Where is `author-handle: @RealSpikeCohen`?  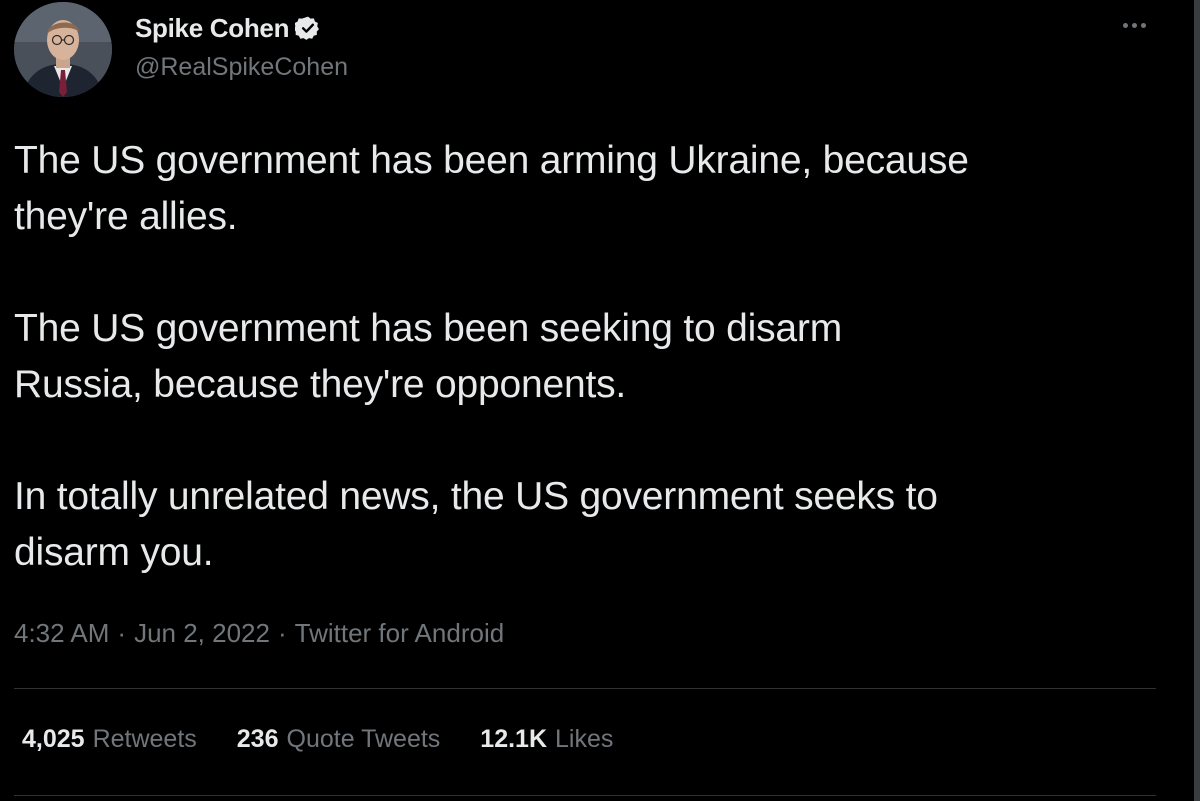 author-handle: @RealSpikeCohen is located at coordinates (241, 67).